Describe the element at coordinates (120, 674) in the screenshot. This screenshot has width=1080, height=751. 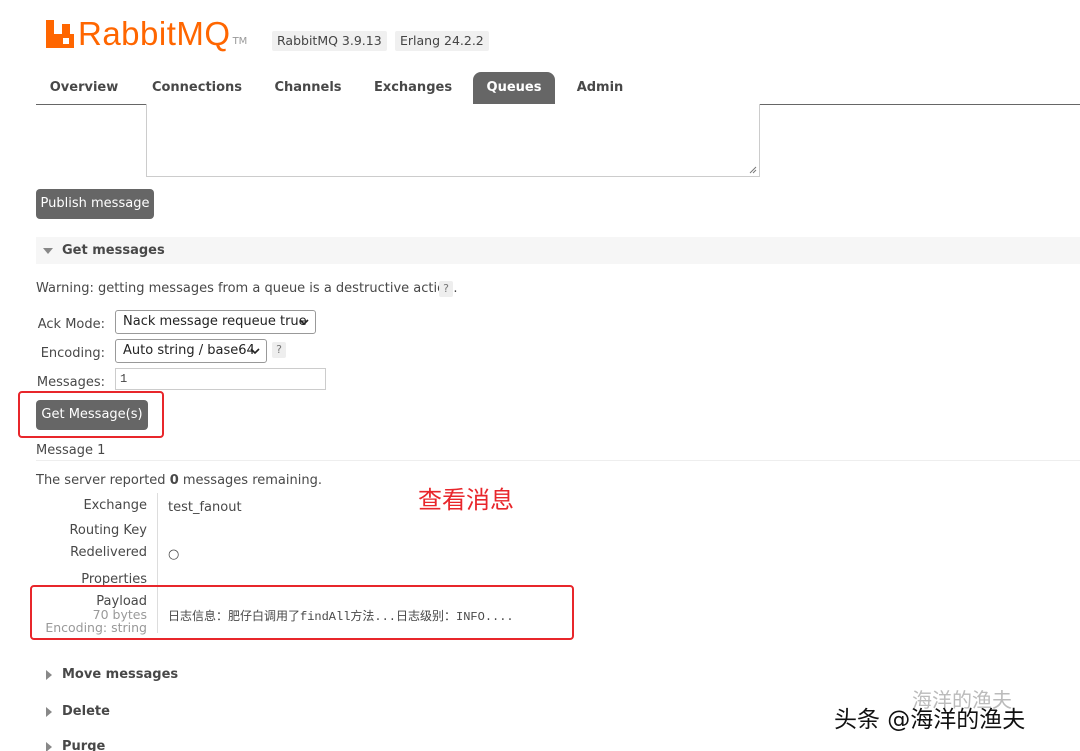
I see `move-messages-title: Move messages` at that location.